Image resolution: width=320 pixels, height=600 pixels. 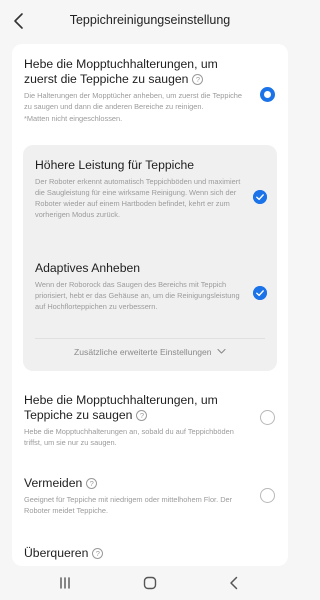 I want to click on system-navigation-bar, so click(x=150, y=583).